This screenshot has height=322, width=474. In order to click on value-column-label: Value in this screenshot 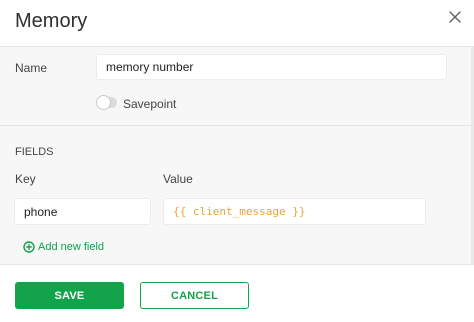, I will do `click(178, 179)`.